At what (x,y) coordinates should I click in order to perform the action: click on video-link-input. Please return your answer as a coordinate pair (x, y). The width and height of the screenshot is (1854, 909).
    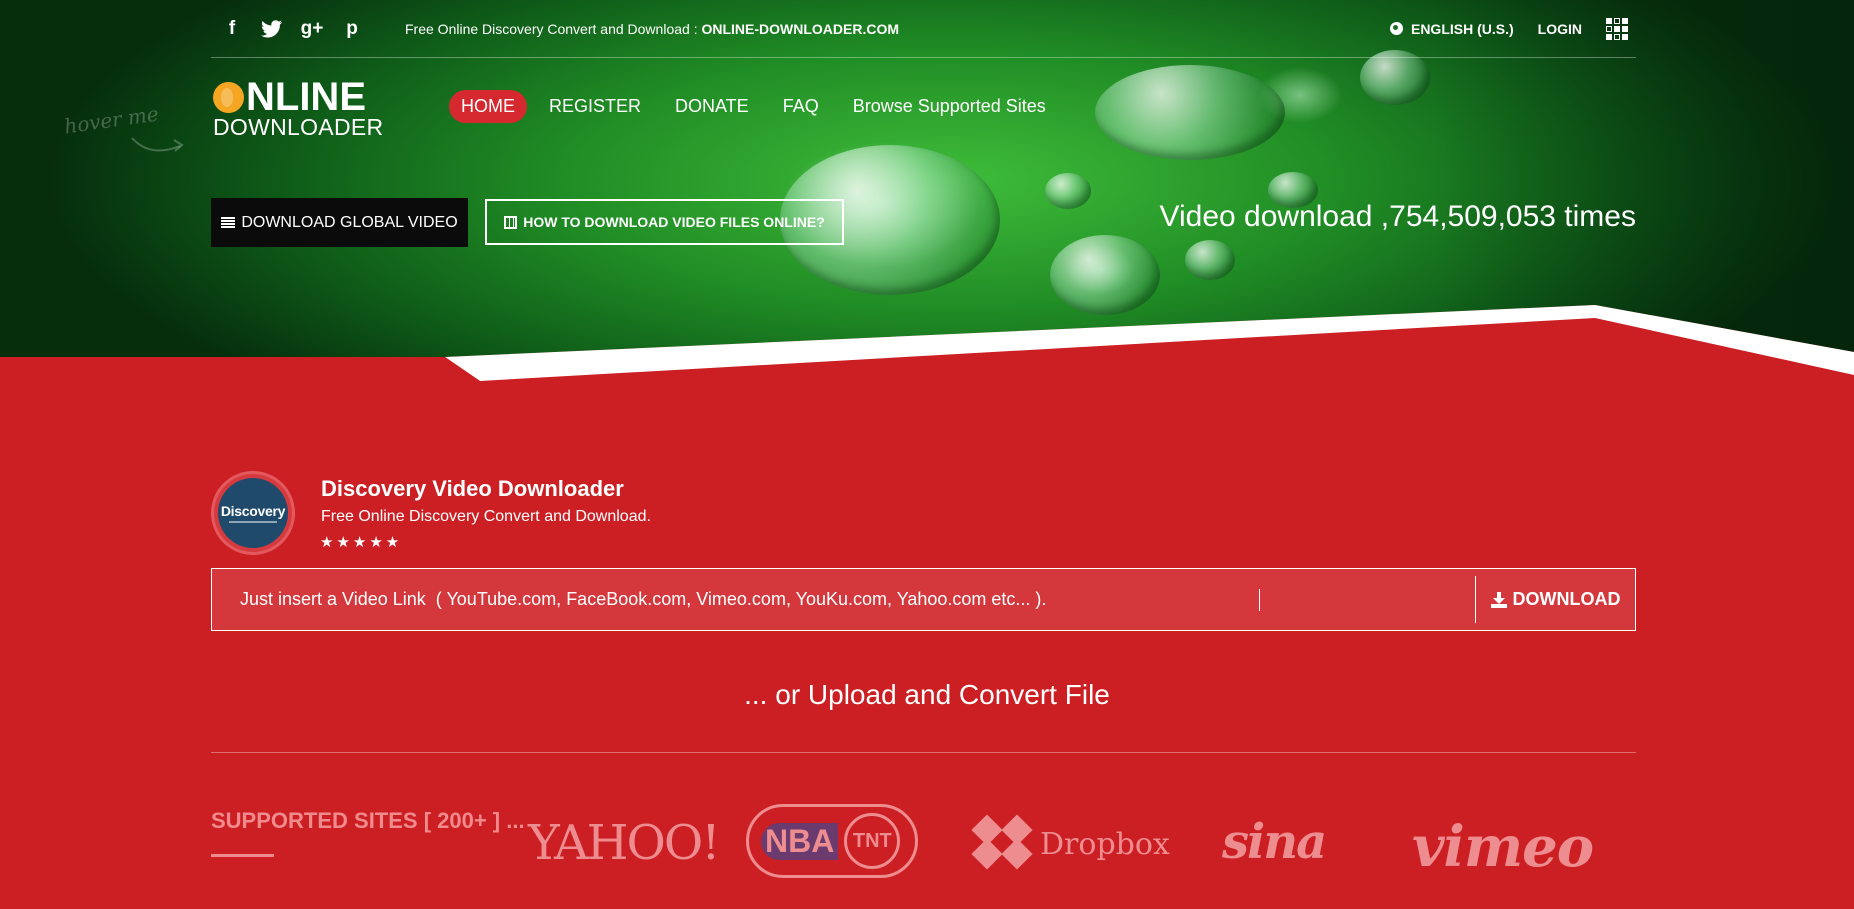
    Looking at the image, I should click on (843, 599).